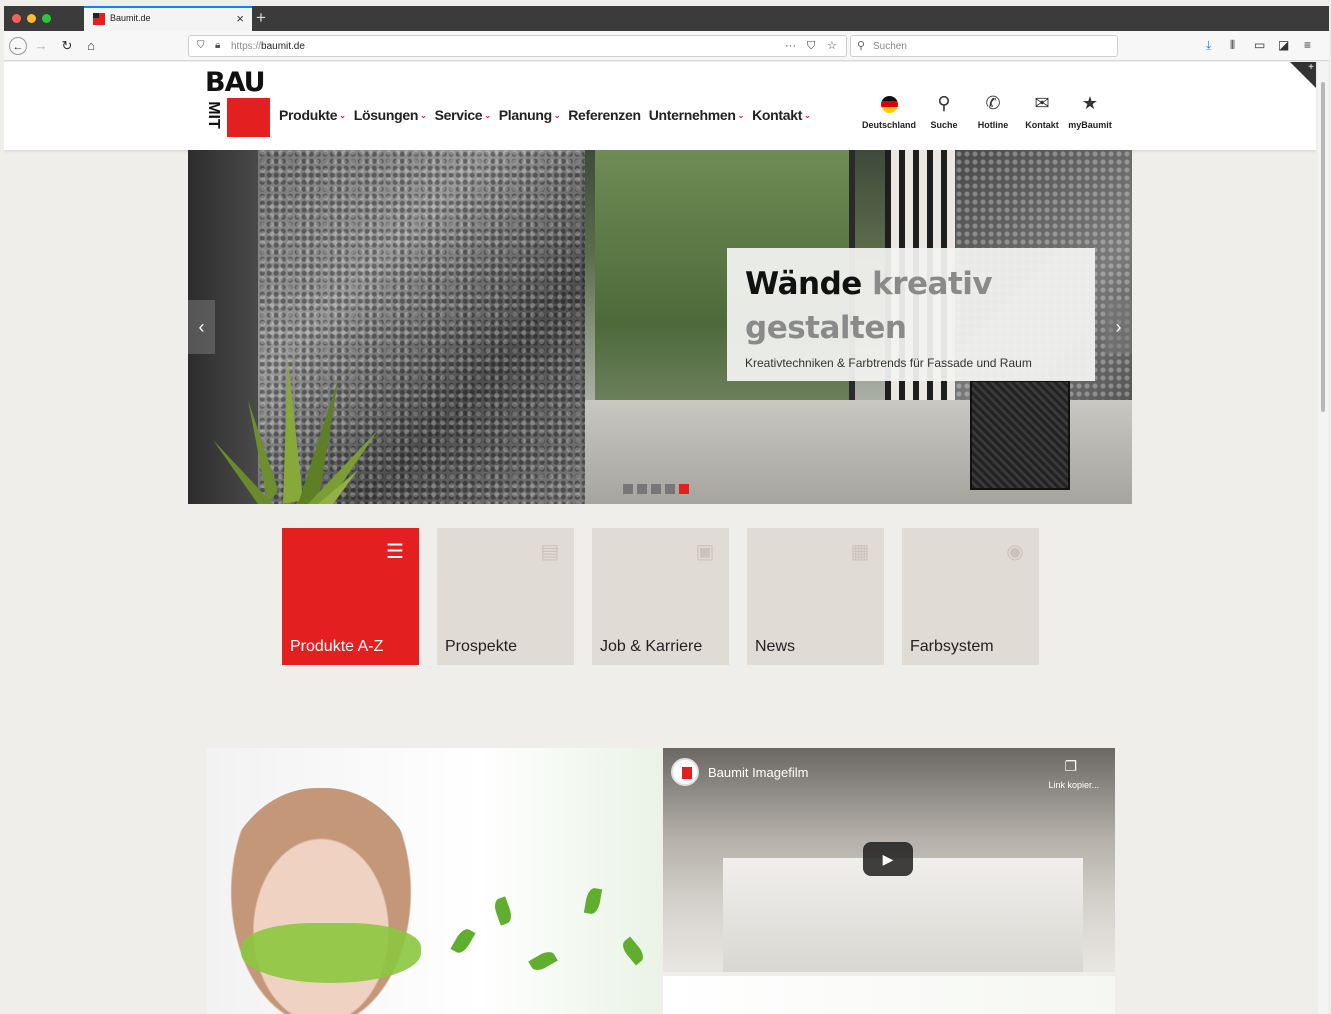 The height and width of the screenshot is (1014, 1331). I want to click on reload-button: ↻, so click(67, 46).